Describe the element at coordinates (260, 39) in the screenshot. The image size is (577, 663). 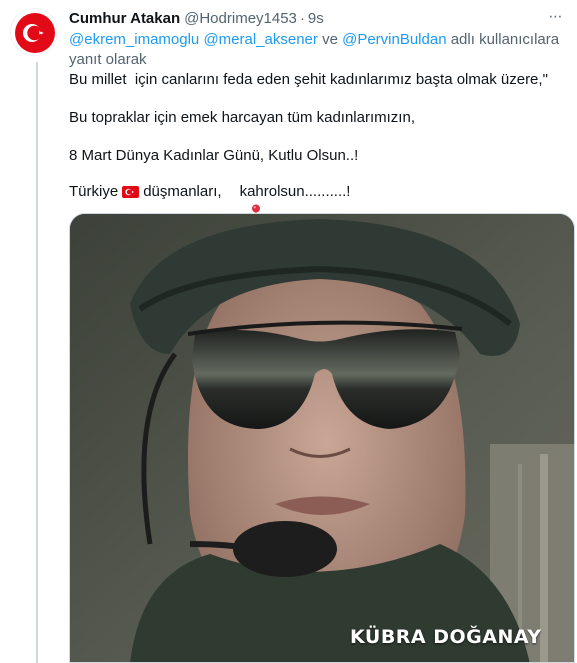
I see `mention-link: @meral_aksener` at that location.